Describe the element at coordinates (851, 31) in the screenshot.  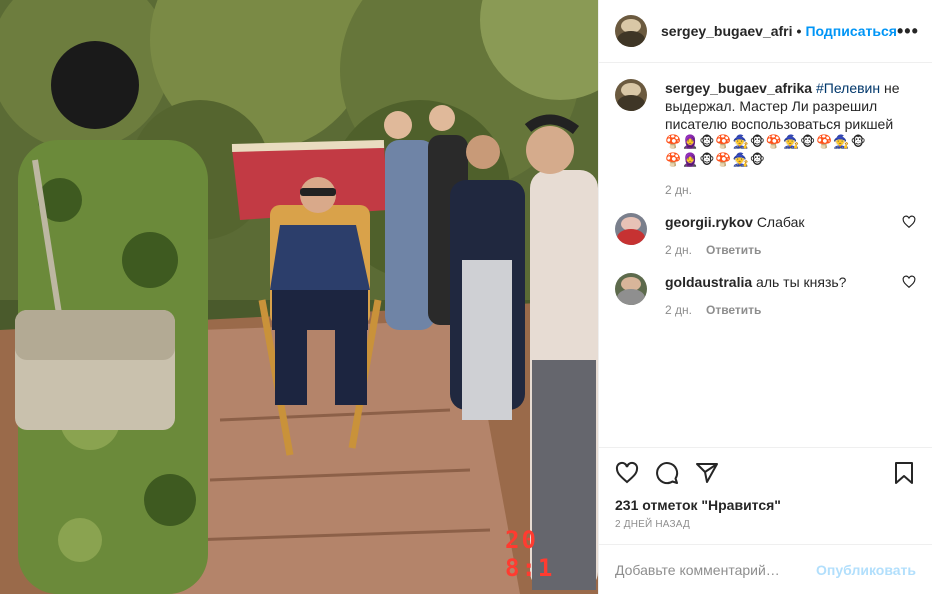
I see `follow-button: Подписаться` at that location.